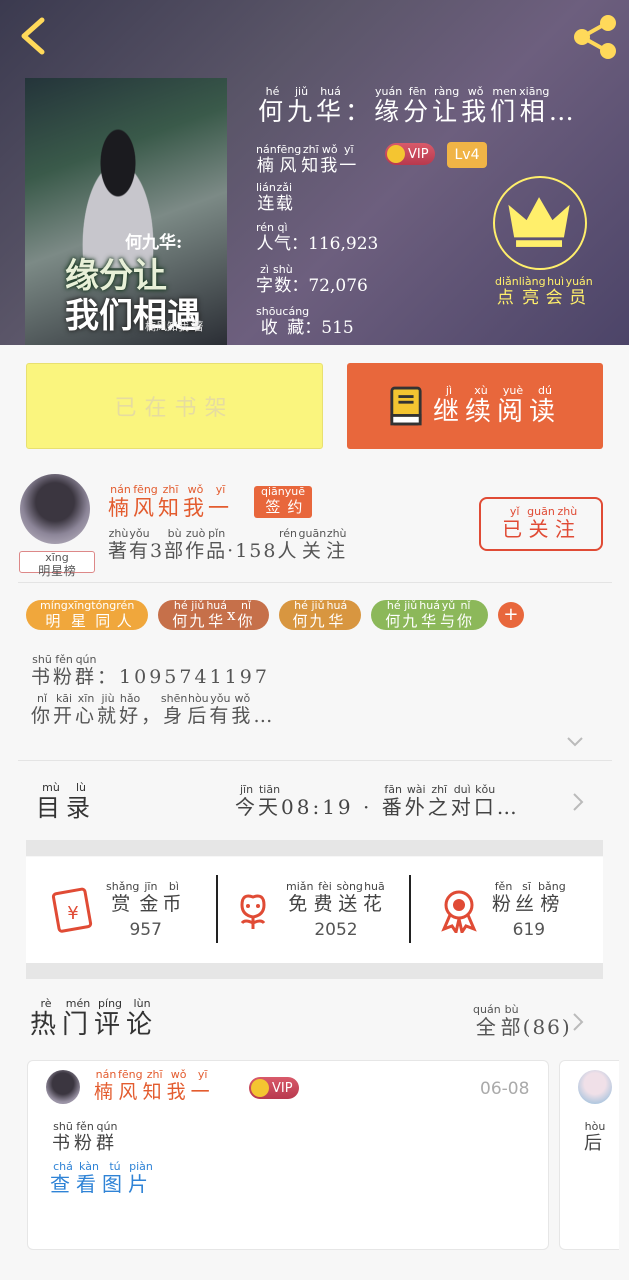  Describe the element at coordinates (529, 929) in the screenshot. I see `fan-ranking-value: 619` at that location.